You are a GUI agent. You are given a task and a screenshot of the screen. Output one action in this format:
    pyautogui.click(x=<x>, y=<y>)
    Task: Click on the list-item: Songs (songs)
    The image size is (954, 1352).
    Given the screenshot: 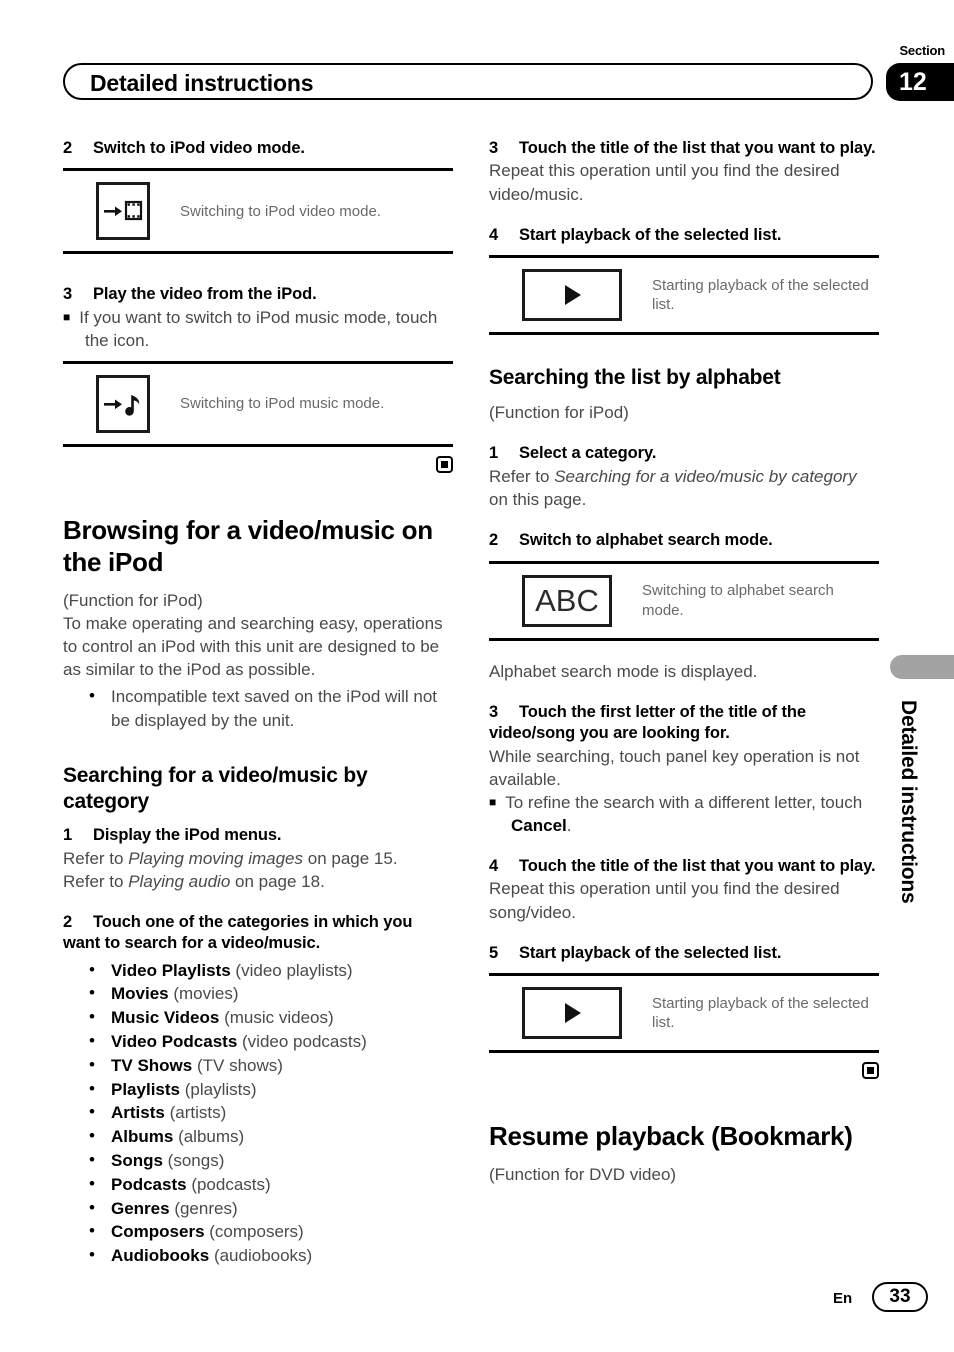 What is the action you would take?
    pyautogui.click(x=271, y=1160)
    